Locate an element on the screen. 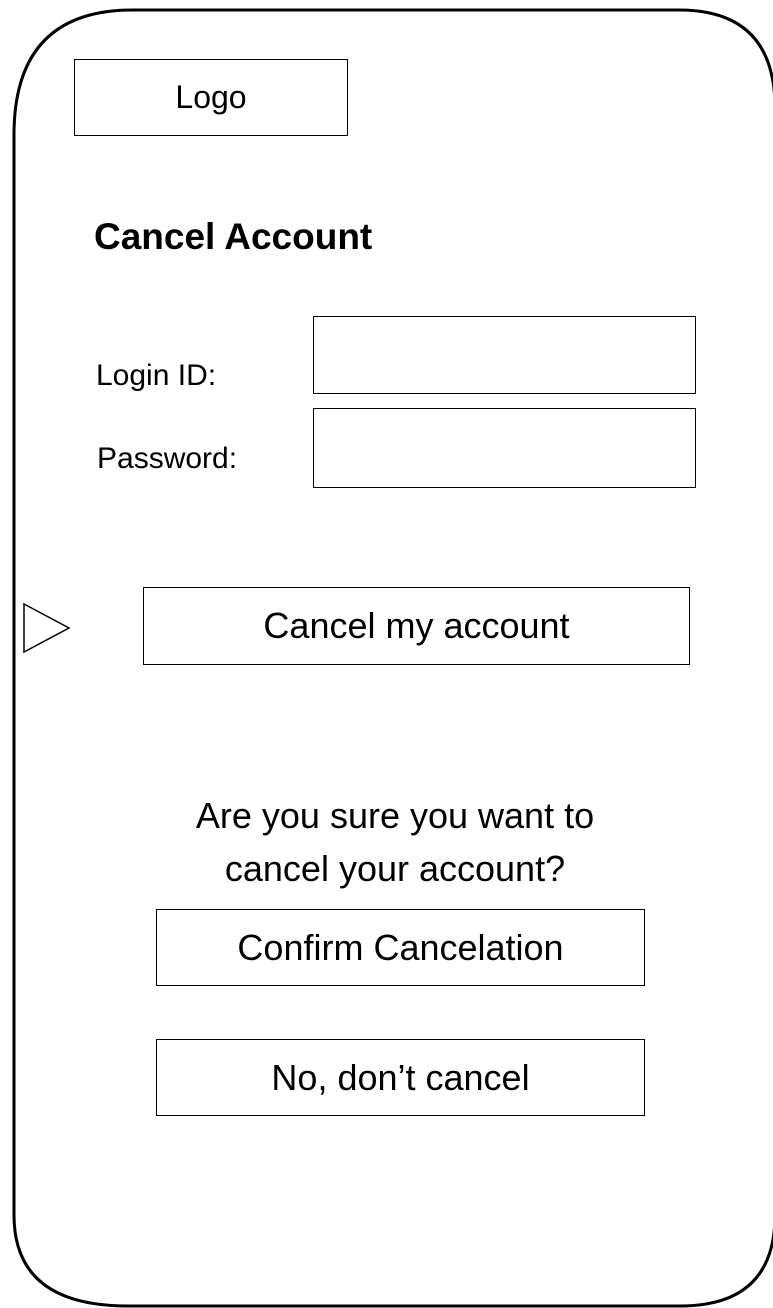 The image size is (773, 1308). cancel-my-account-button: Cancel my account is located at coordinates (416, 626).